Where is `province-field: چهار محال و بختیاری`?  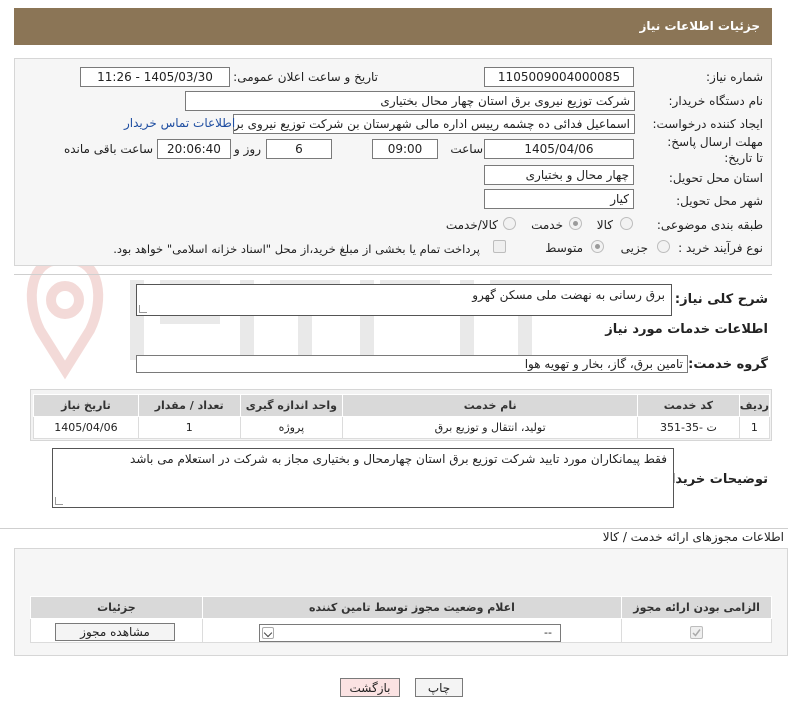
province-field: چهار محال و بختیاری is located at coordinates (559, 175).